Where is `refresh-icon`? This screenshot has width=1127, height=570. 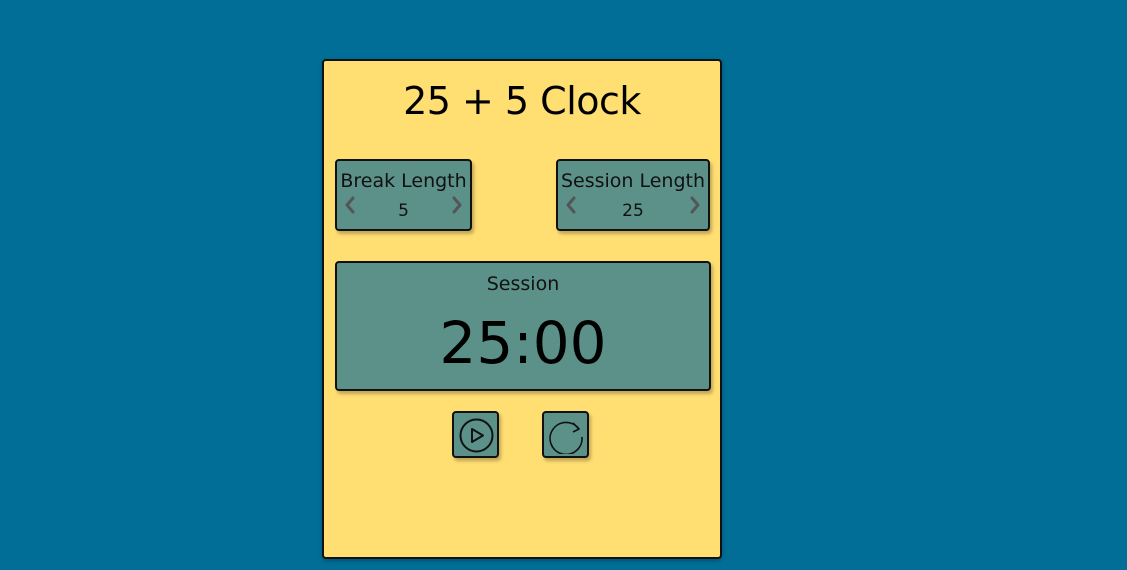
refresh-icon is located at coordinates (566, 437).